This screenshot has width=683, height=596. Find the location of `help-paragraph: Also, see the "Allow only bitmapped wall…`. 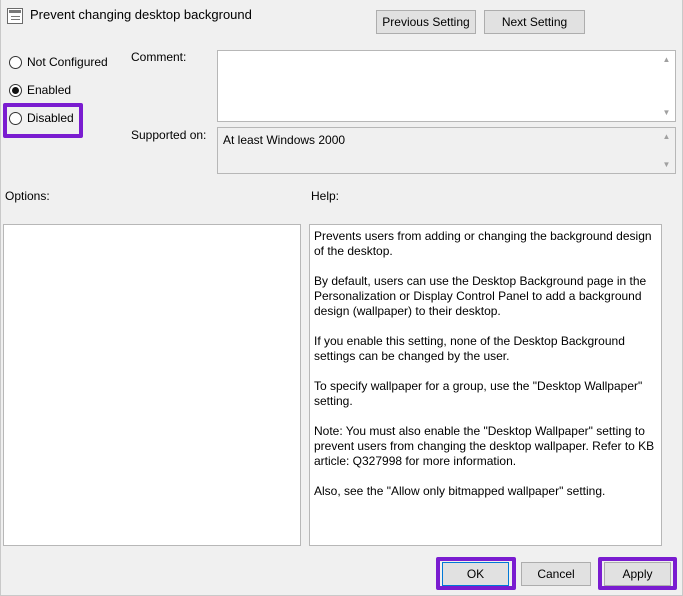

help-paragraph: Also, see the "Allow only bitmapped wall… is located at coordinates (460, 491).